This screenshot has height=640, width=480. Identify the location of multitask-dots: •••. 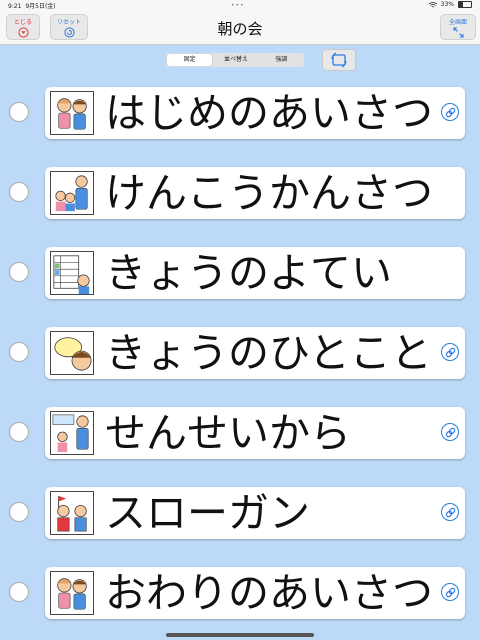
(238, 5).